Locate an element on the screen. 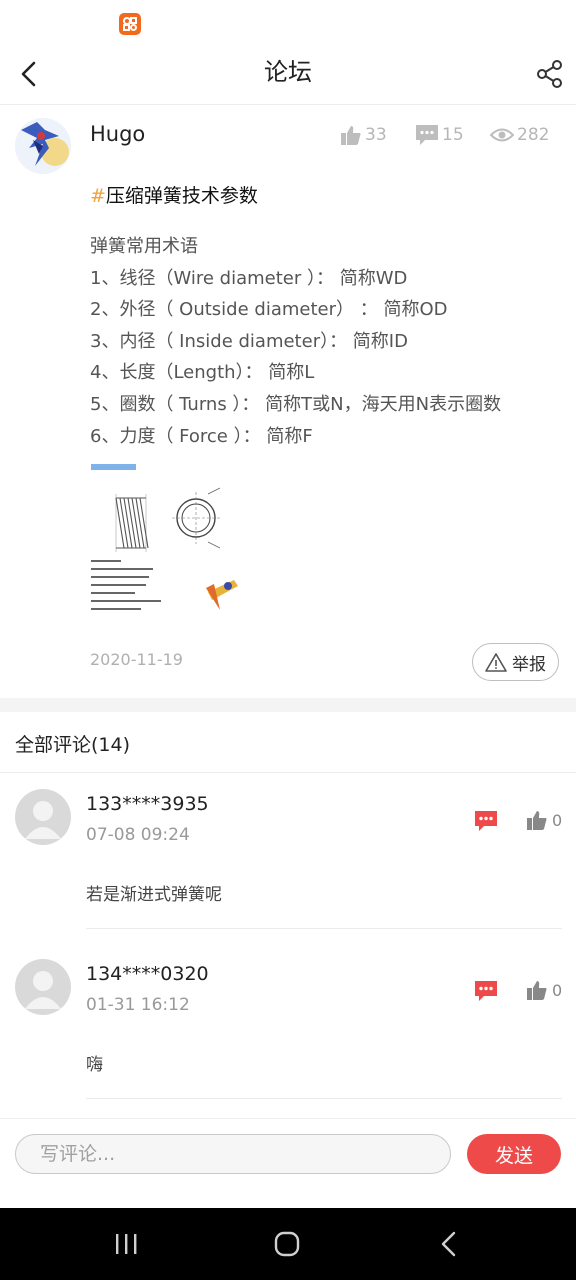 The height and width of the screenshot is (1280, 576). home-button is located at coordinates (287, 1246).